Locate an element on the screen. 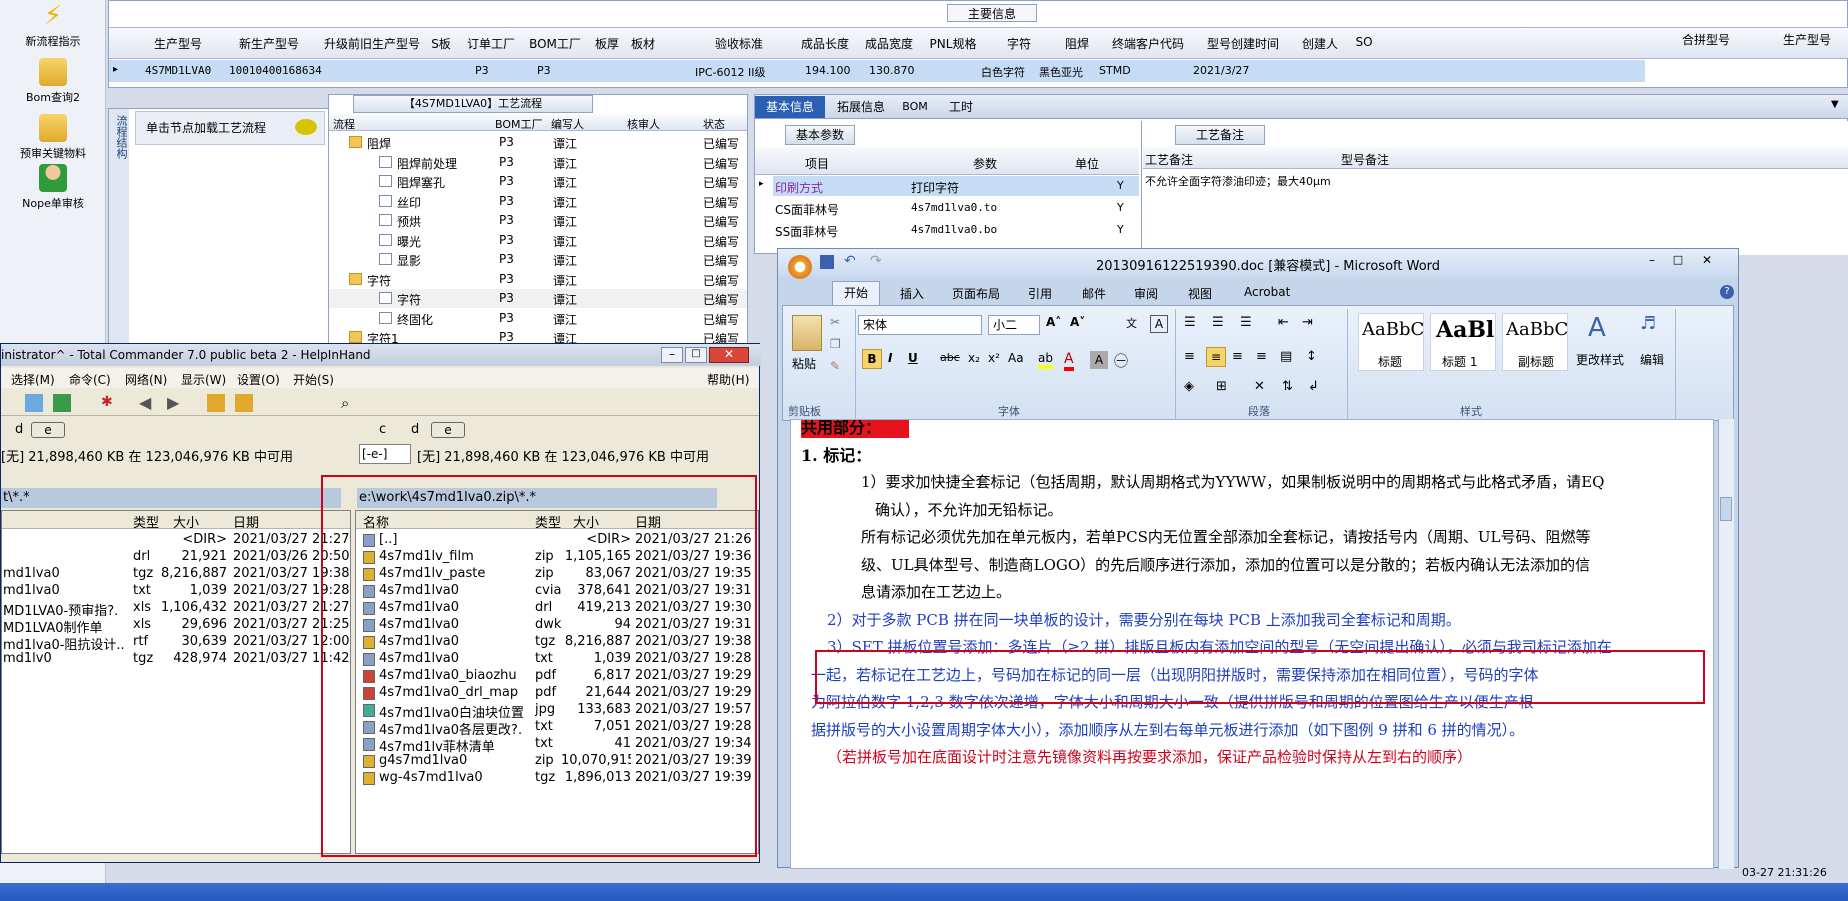 Image resolution: width=1848 pixels, height=901 pixels. col-bom-factory: BOM工厂 is located at coordinates (519, 124).